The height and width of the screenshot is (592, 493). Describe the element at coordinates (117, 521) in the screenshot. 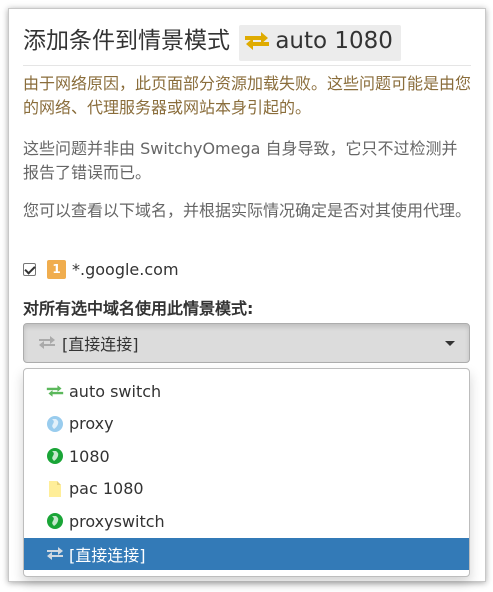

I see `option-label: proxyswitch` at that location.